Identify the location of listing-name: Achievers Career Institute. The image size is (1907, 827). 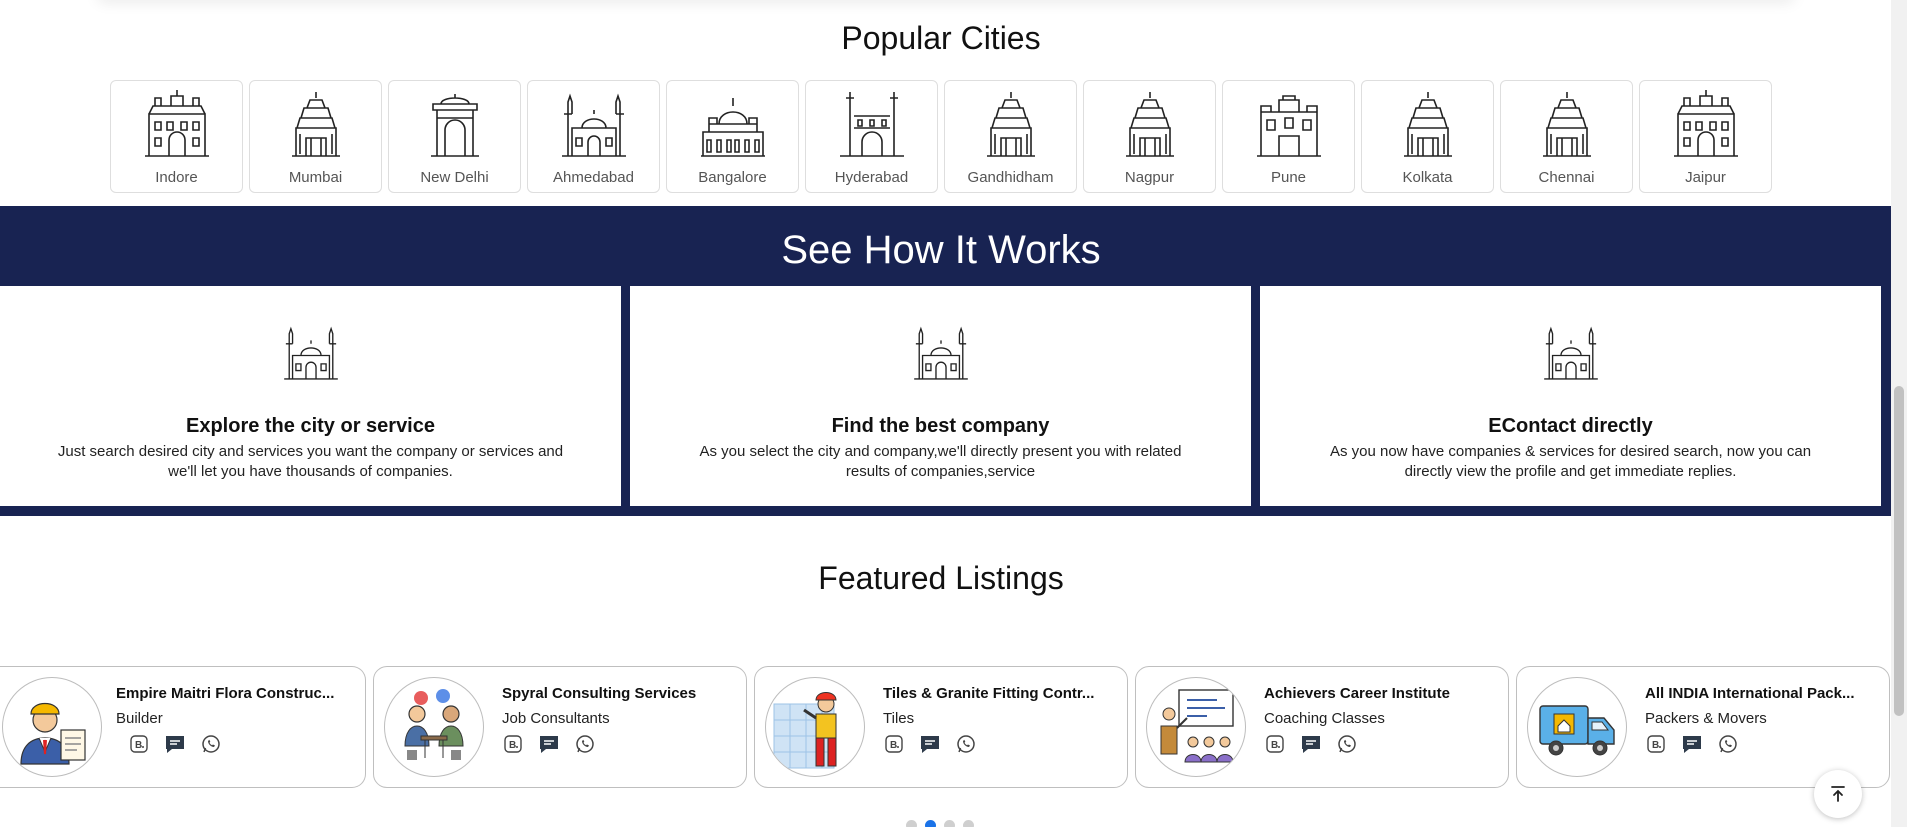
(1379, 693).